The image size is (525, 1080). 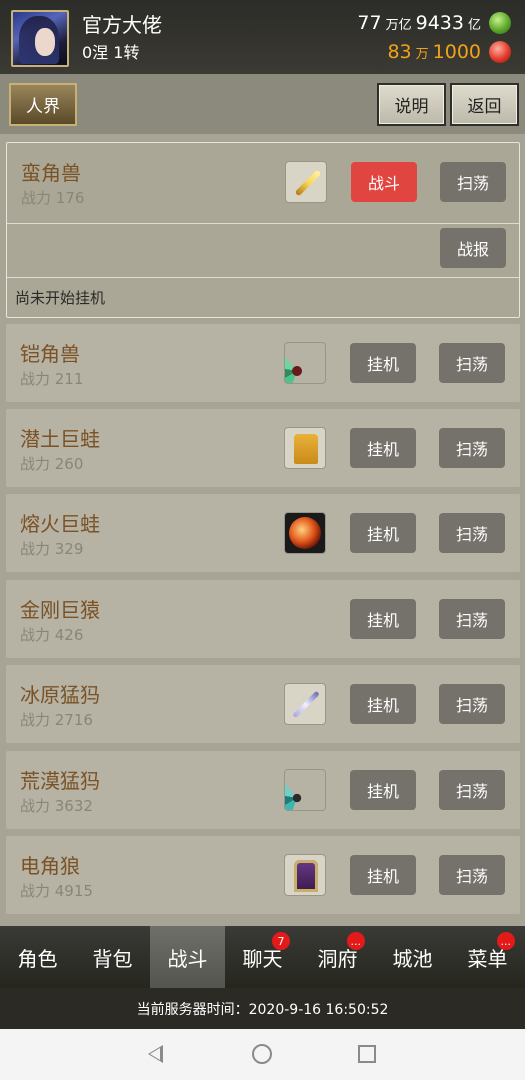 I want to click on player-header: 官方大佬 0涅 1转 77 万亿 9433 亿 83 万 1000, so click(x=262, y=37).